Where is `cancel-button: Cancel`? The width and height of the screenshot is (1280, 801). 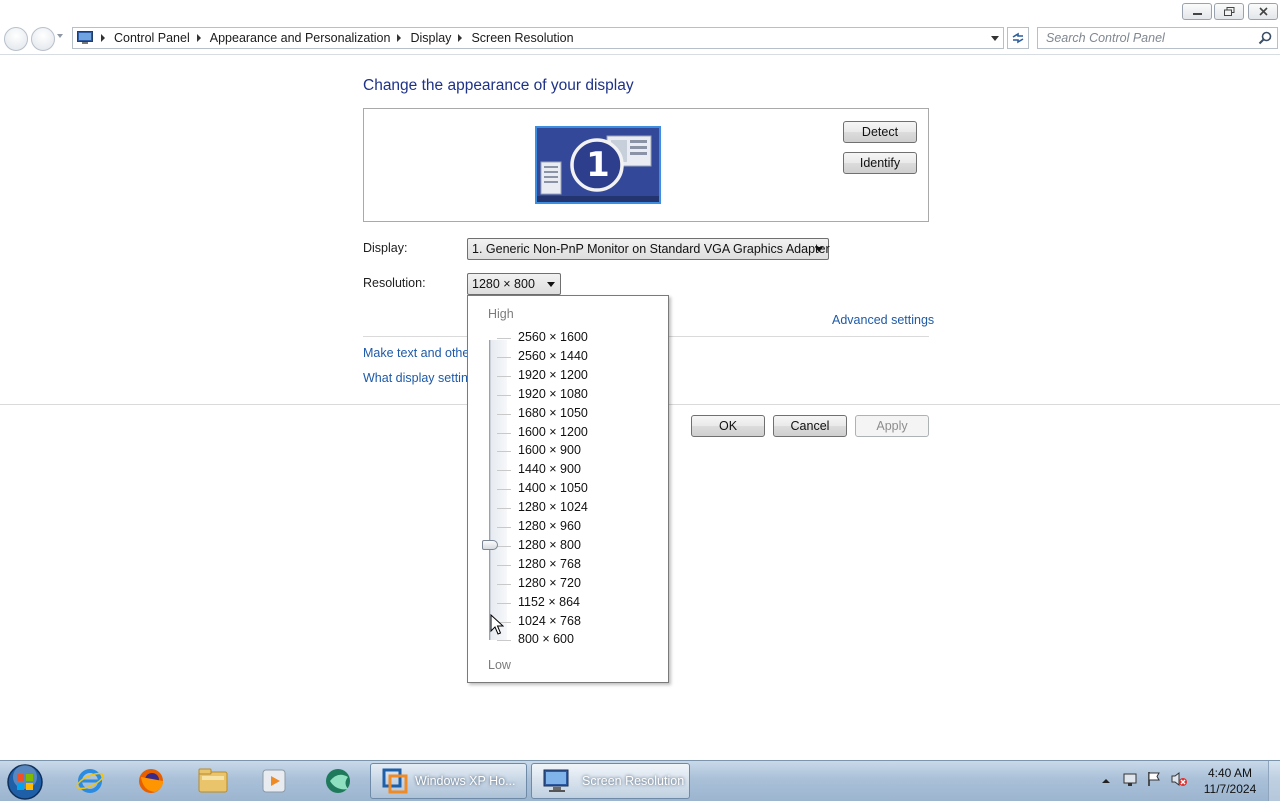
cancel-button: Cancel is located at coordinates (810, 426).